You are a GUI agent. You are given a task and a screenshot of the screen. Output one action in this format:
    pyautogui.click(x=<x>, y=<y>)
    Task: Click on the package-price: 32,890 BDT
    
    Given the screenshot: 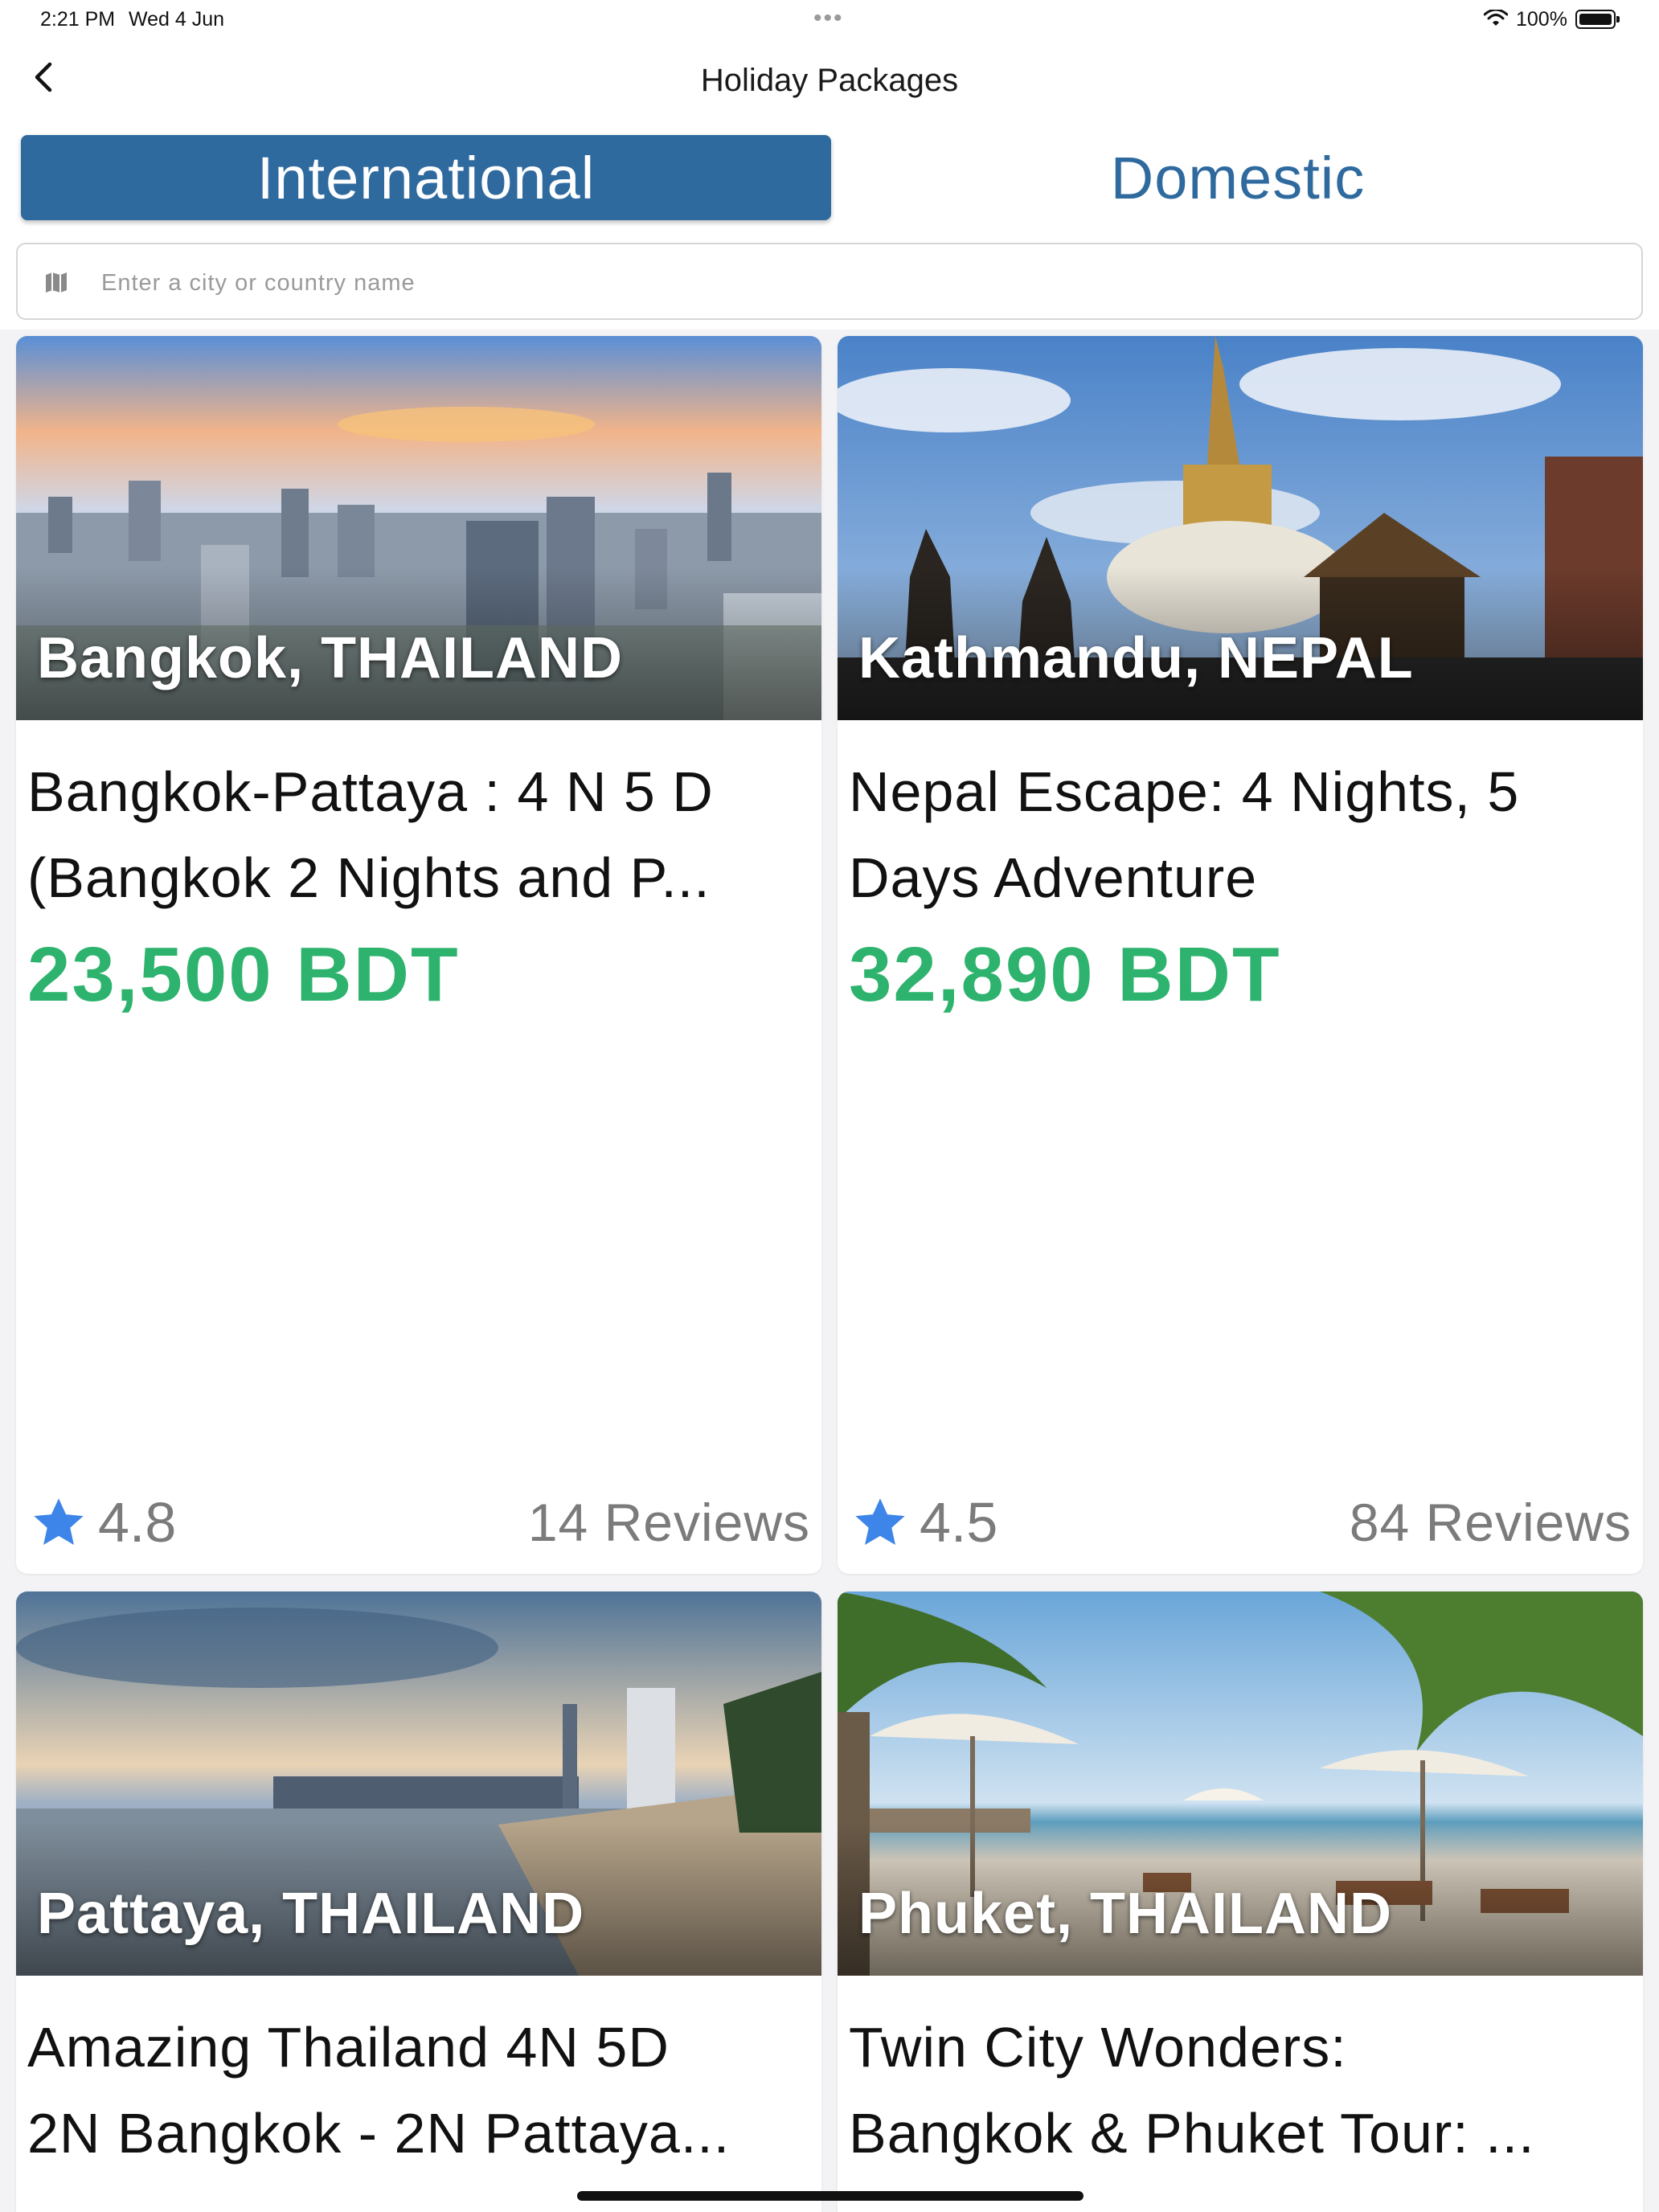 What is the action you would take?
    pyautogui.click(x=1065, y=975)
    